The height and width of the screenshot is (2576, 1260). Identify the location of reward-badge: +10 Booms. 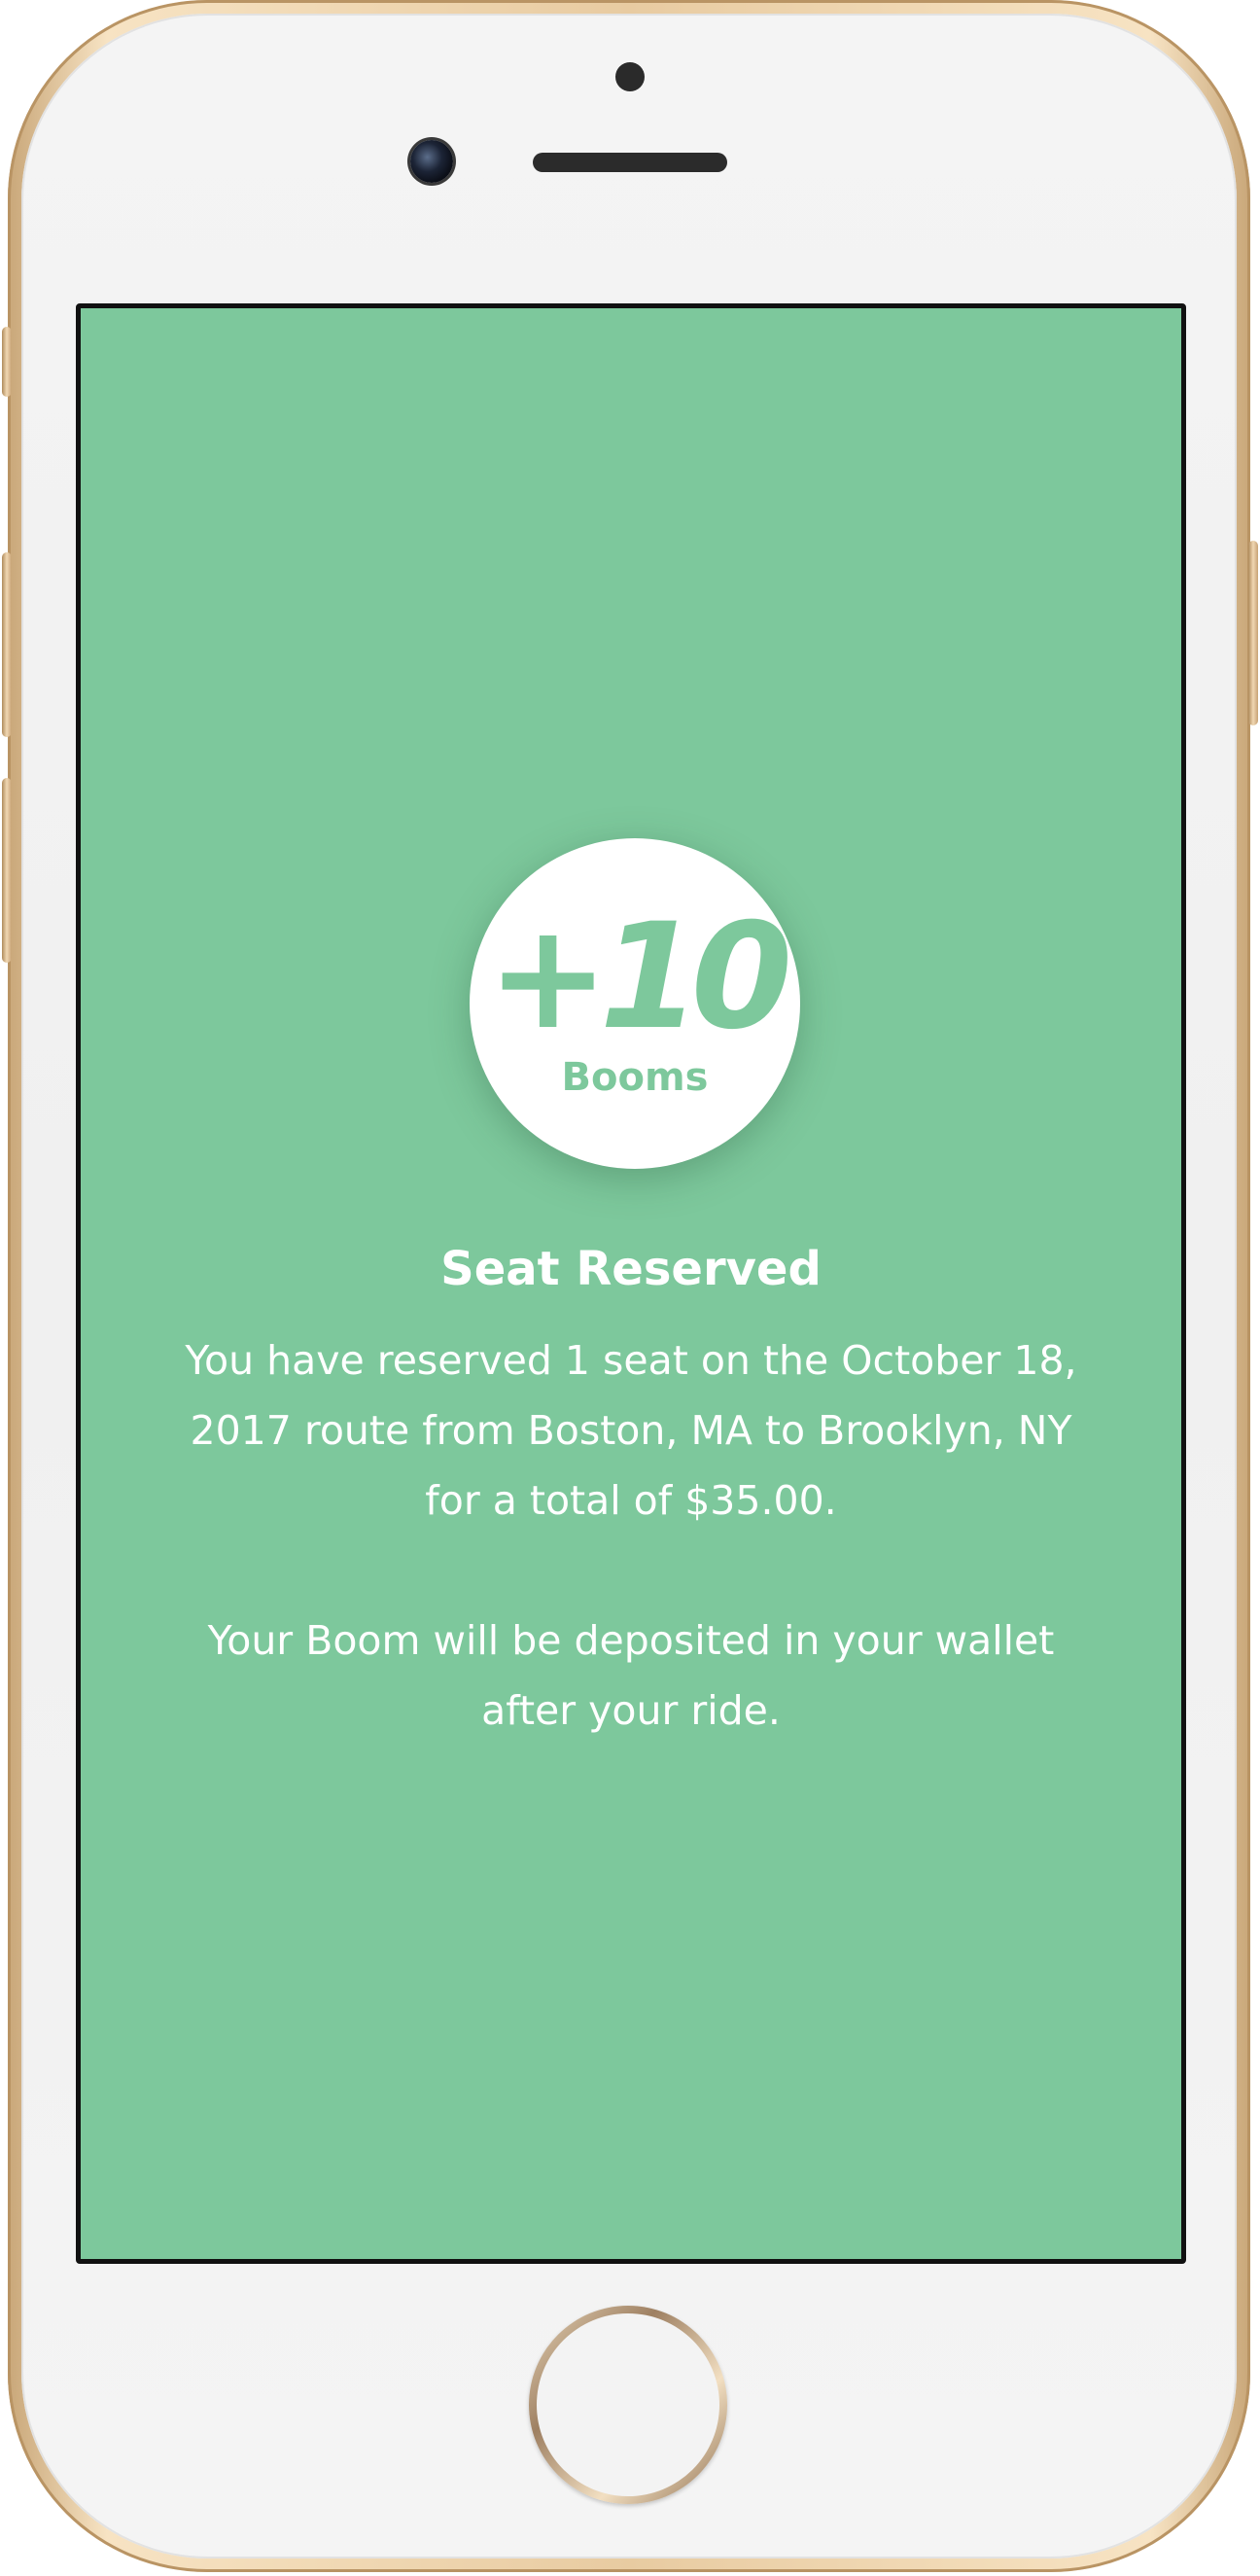
(635, 1004).